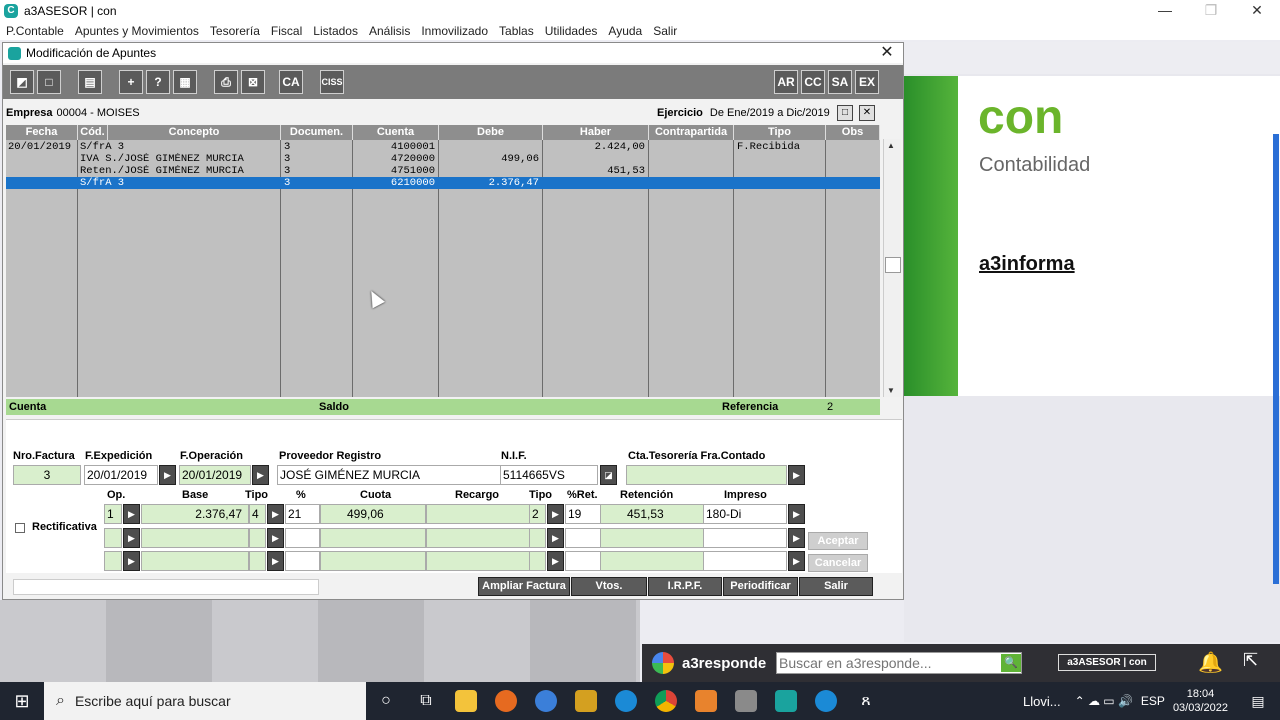  What do you see at coordinates (586, 701) in the screenshot?
I see `app-icon` at bounding box center [586, 701].